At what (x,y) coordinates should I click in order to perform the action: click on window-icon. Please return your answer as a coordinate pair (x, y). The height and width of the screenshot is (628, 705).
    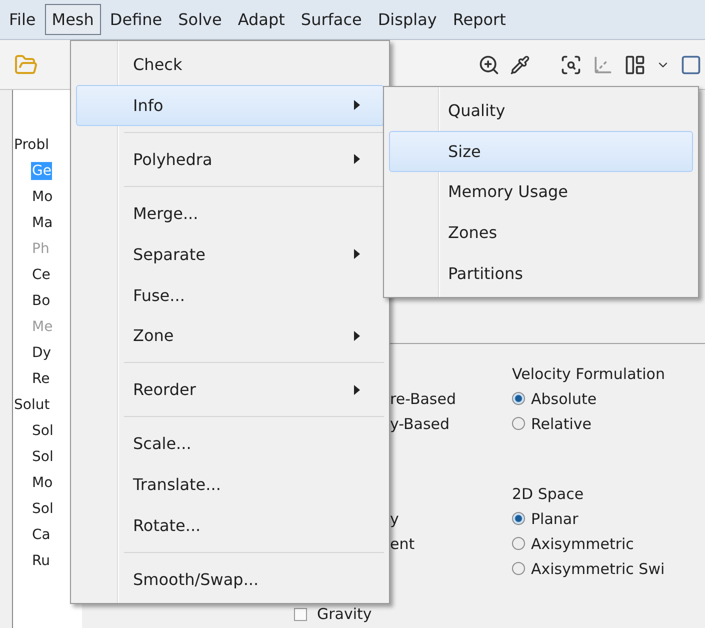
    Looking at the image, I should click on (691, 65).